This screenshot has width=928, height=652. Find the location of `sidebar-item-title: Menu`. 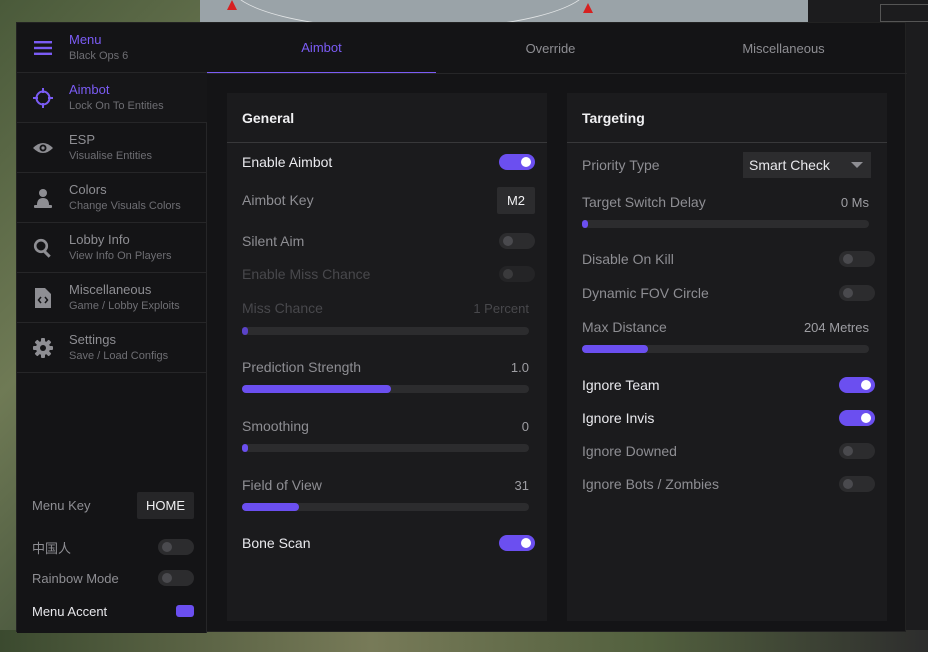

sidebar-item-title: Menu is located at coordinates (85, 39).